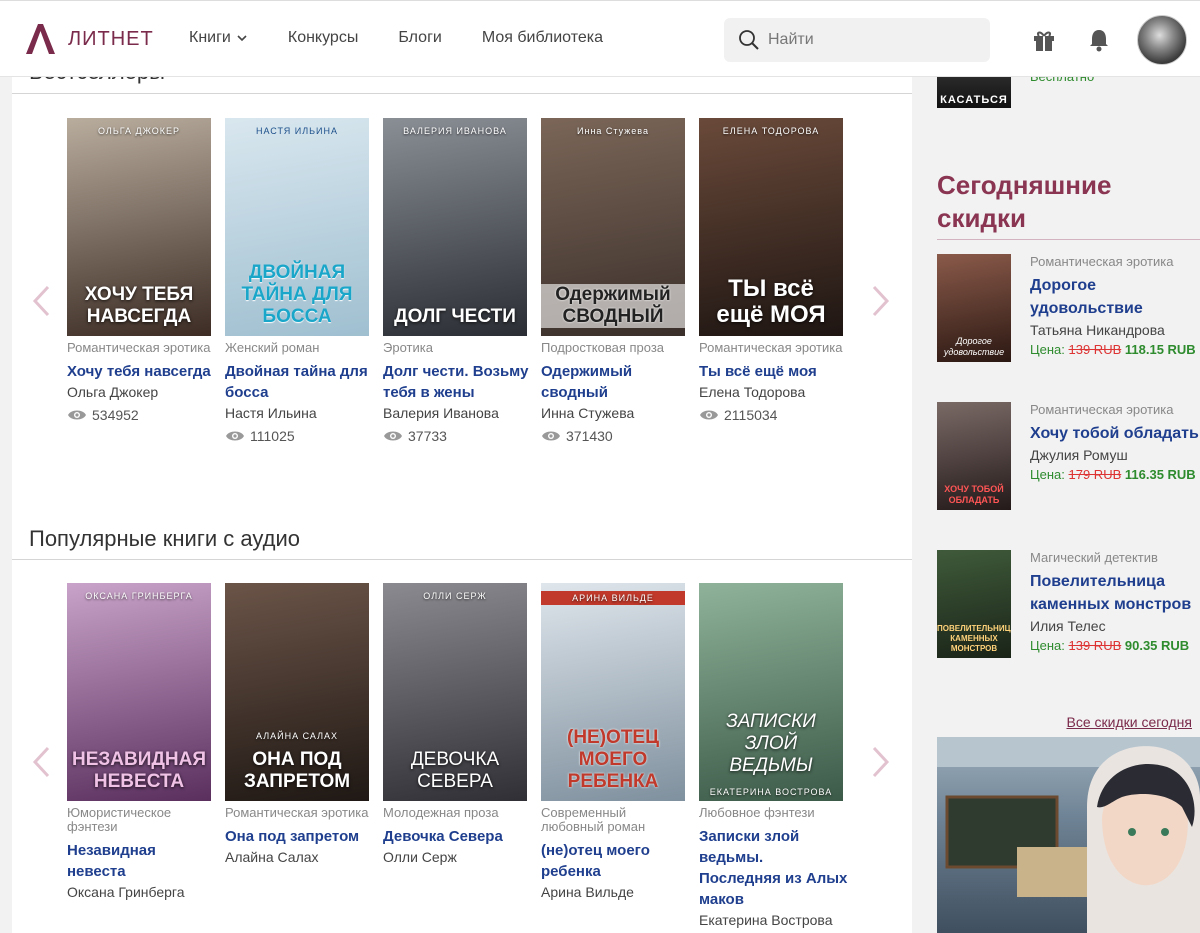 The image size is (1200, 933). I want to click on book-author: Екатерина Вострова, so click(774, 920).